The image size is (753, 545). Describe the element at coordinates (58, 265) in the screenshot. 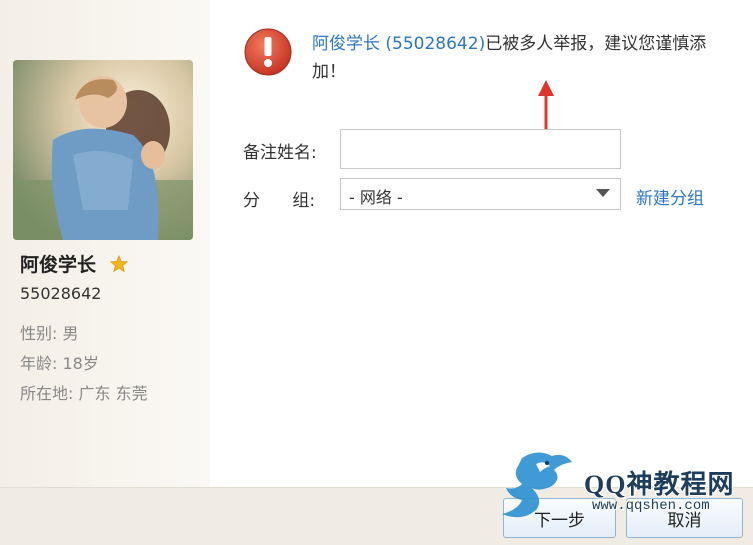

I see `contact-nickname: 阿俊学长` at that location.